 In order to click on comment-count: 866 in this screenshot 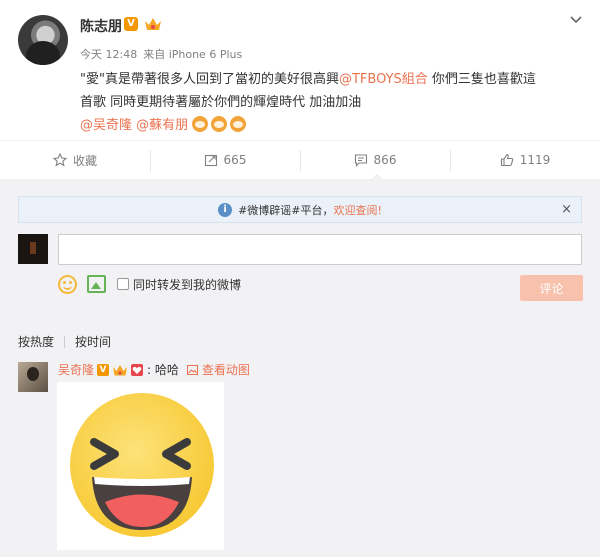, I will do `click(385, 160)`.